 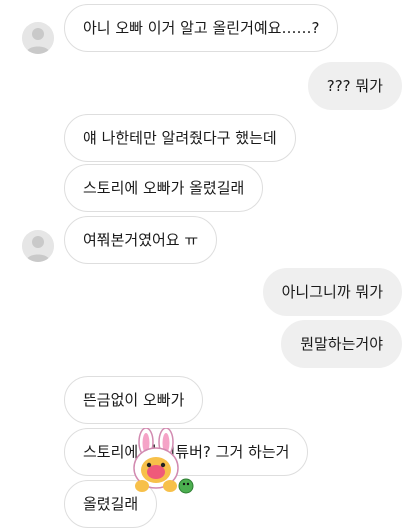 I want to click on outgoing-message: ??? 뭐가, so click(x=354, y=86).